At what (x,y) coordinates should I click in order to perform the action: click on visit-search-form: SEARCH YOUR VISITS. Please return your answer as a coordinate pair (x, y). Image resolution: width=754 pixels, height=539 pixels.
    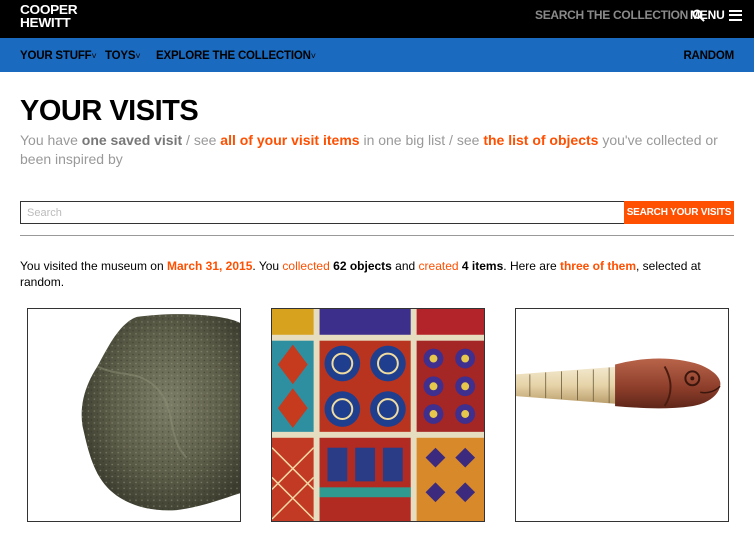
    Looking at the image, I should click on (377, 212).